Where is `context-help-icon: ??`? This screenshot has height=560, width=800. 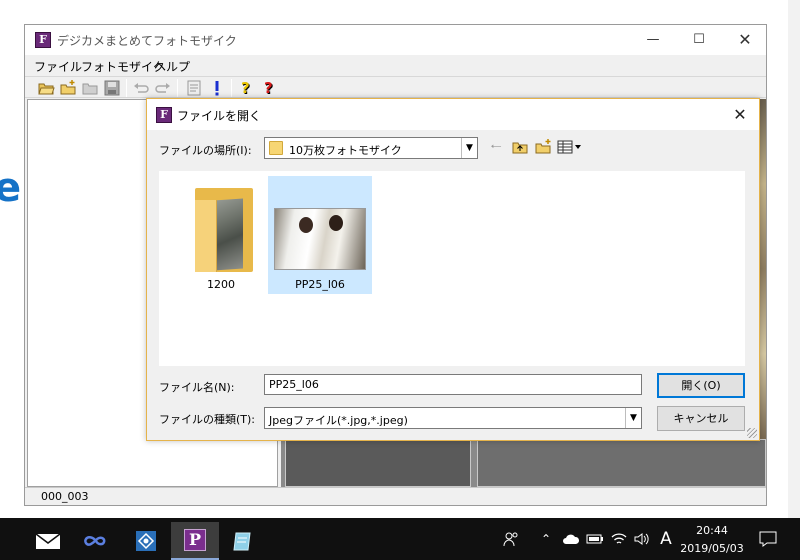 context-help-icon: ?? is located at coordinates (270, 88).